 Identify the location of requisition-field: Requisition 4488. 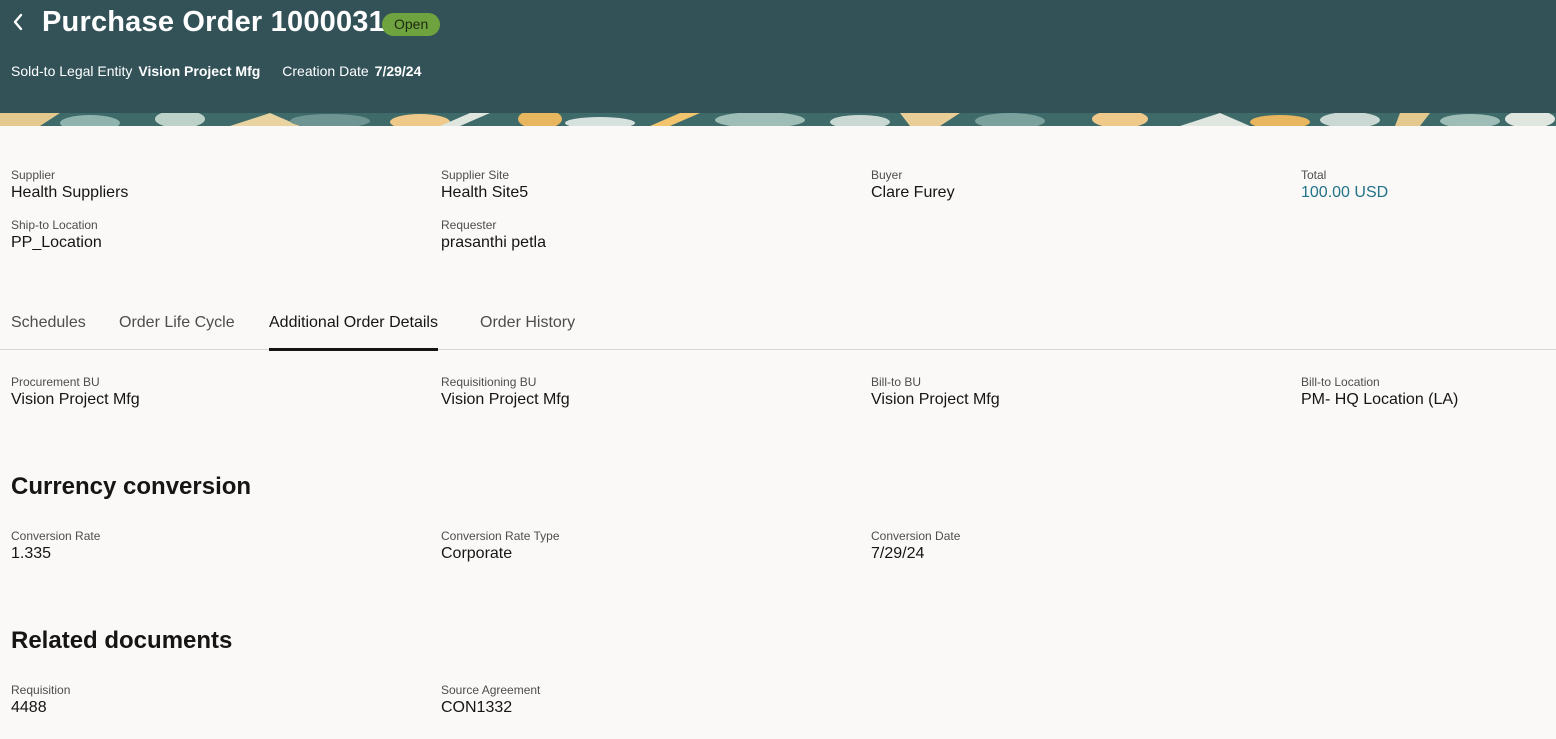
(40, 700).